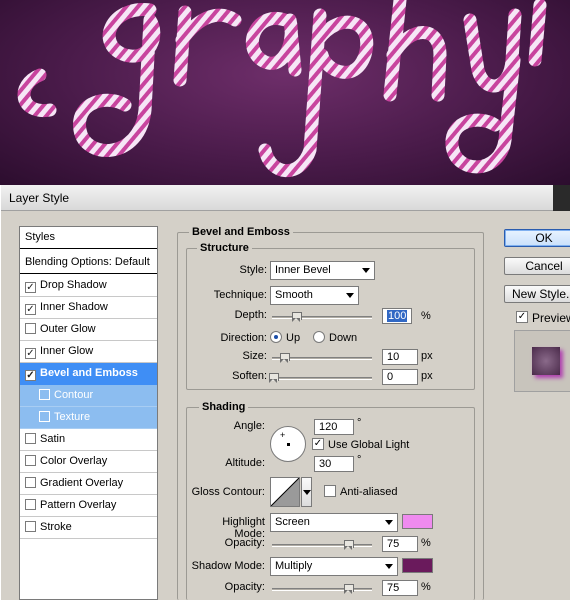 The width and height of the screenshot is (570, 600). What do you see at coordinates (88, 286) in the screenshot?
I see `list-item-drop-shadow: ✓ Drop Shadow` at bounding box center [88, 286].